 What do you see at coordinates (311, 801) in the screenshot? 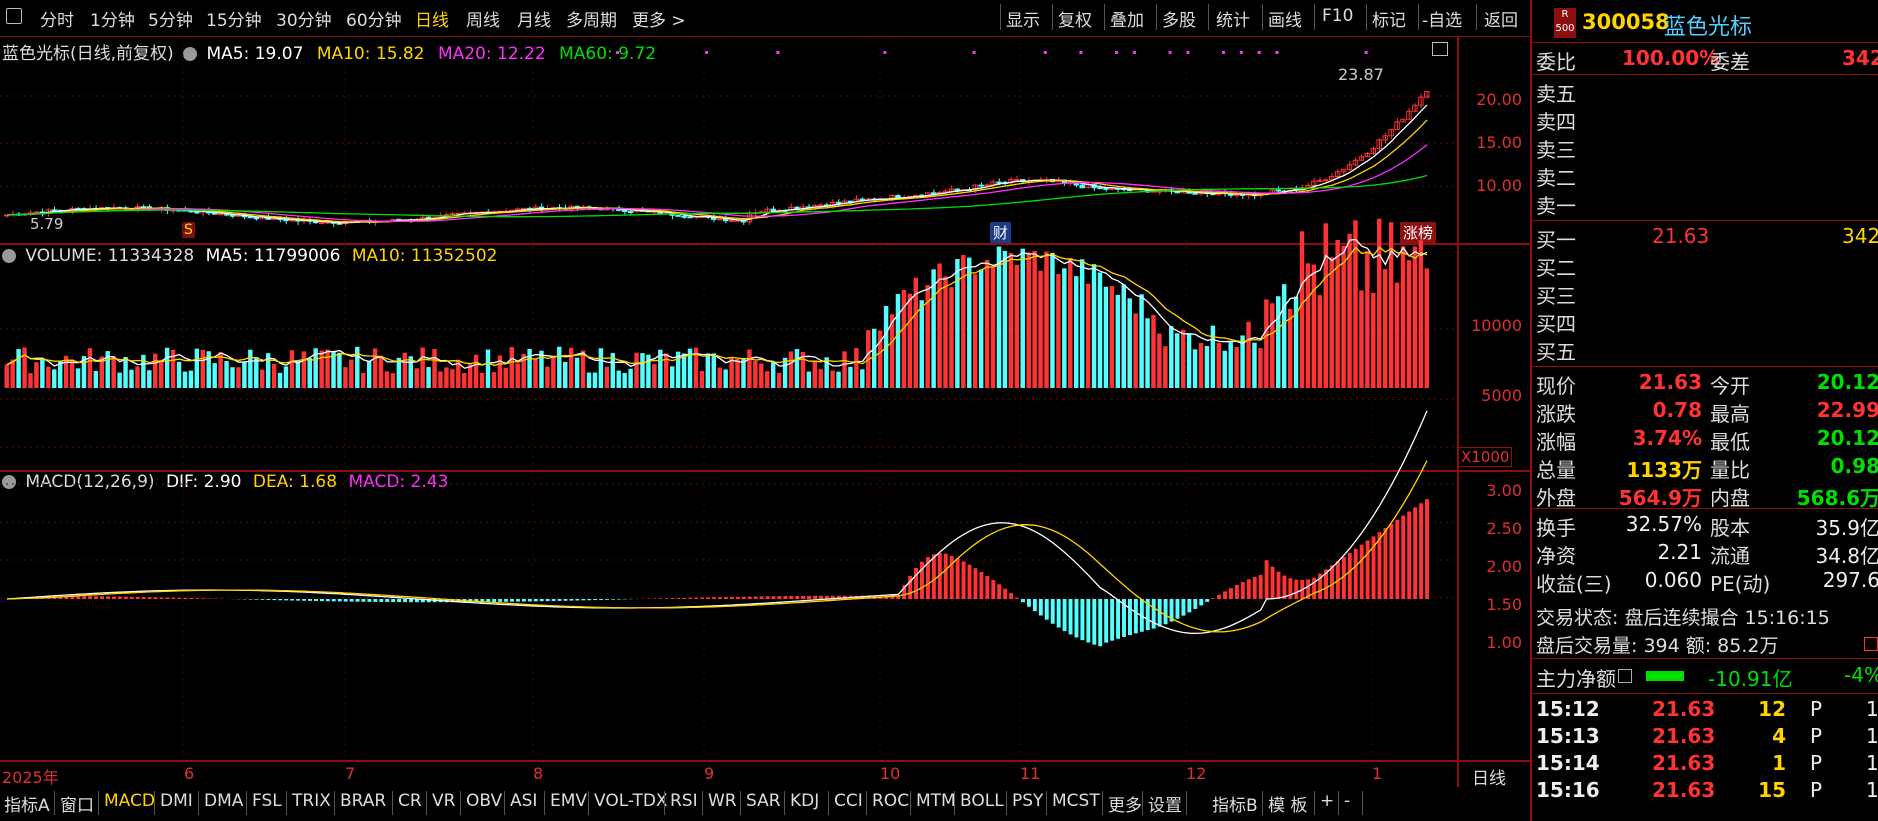
I see `indicator-tab: TRIX` at bounding box center [311, 801].